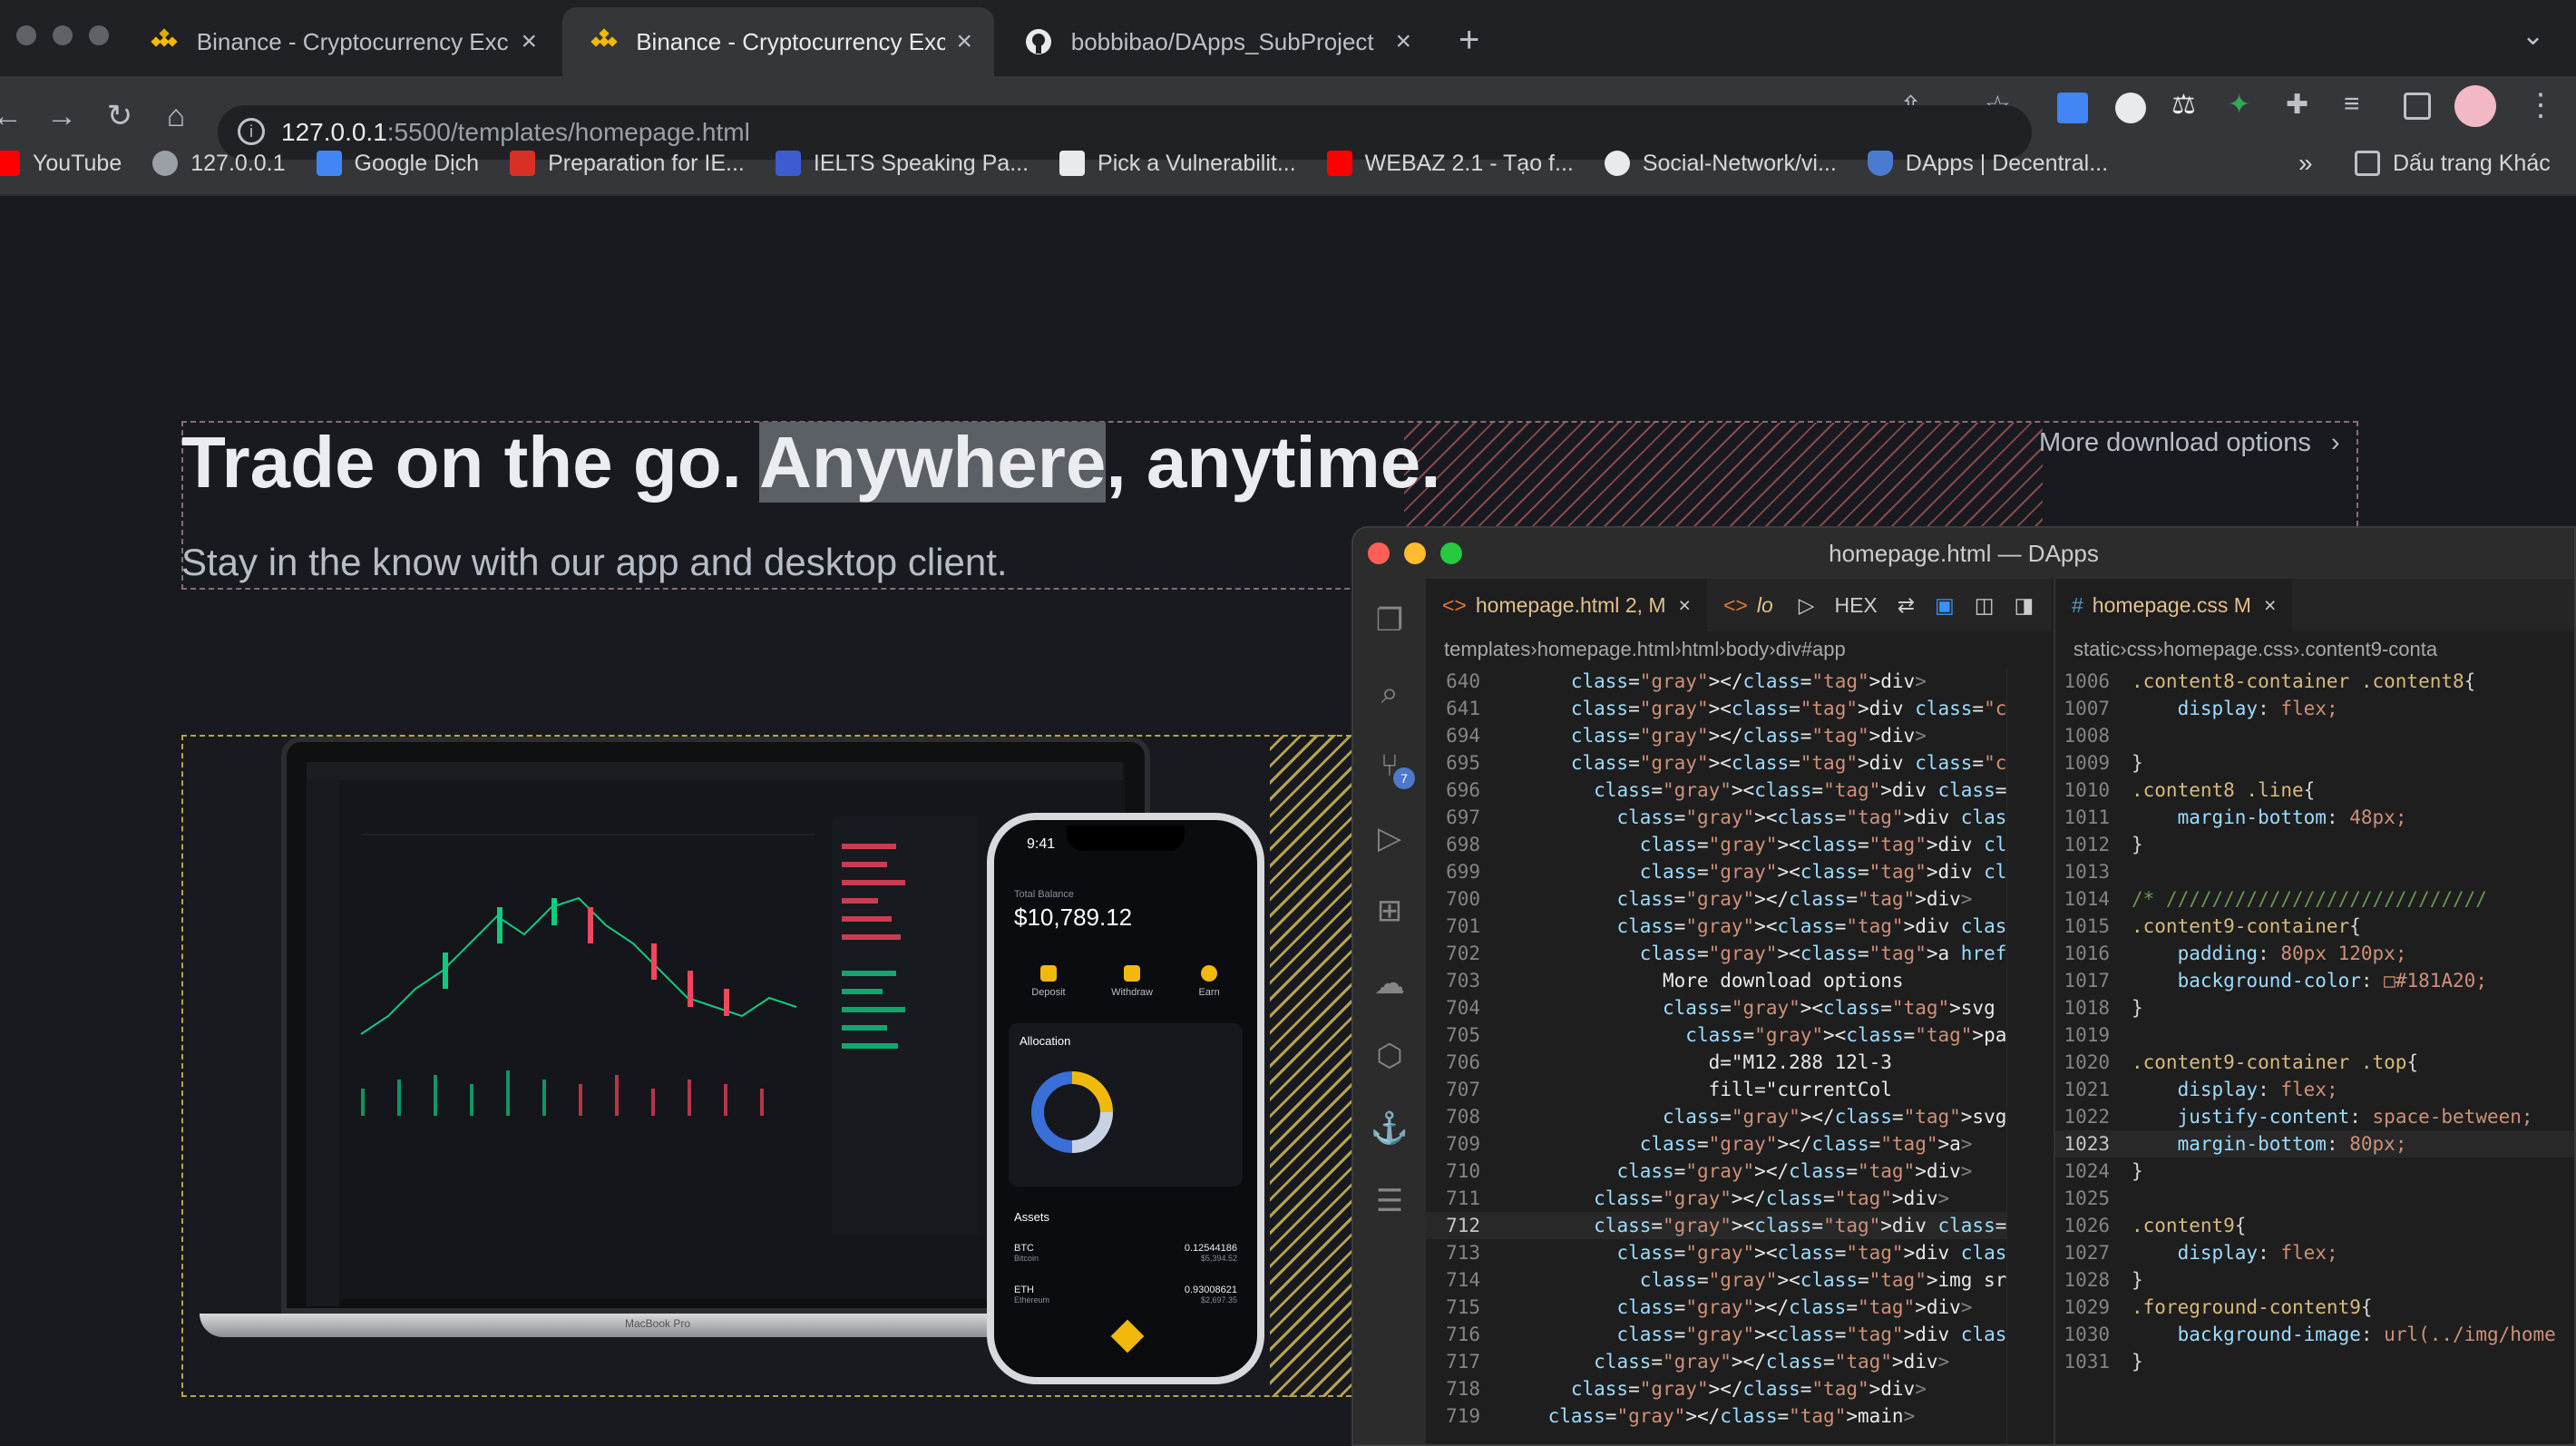  Describe the element at coordinates (397, 164) in the screenshot. I see `bookmark-item: Google Dịch` at that location.